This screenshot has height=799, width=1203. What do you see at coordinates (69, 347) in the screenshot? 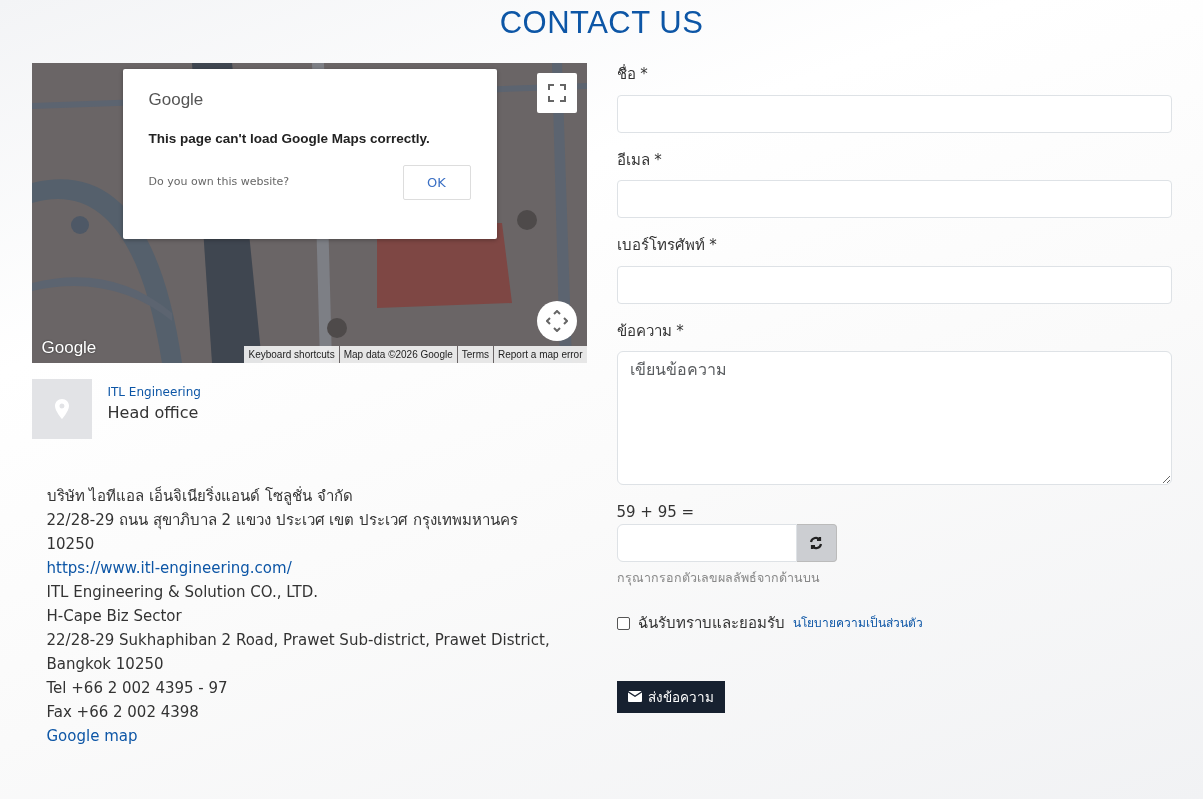
I see `map-logo: Google` at bounding box center [69, 347].